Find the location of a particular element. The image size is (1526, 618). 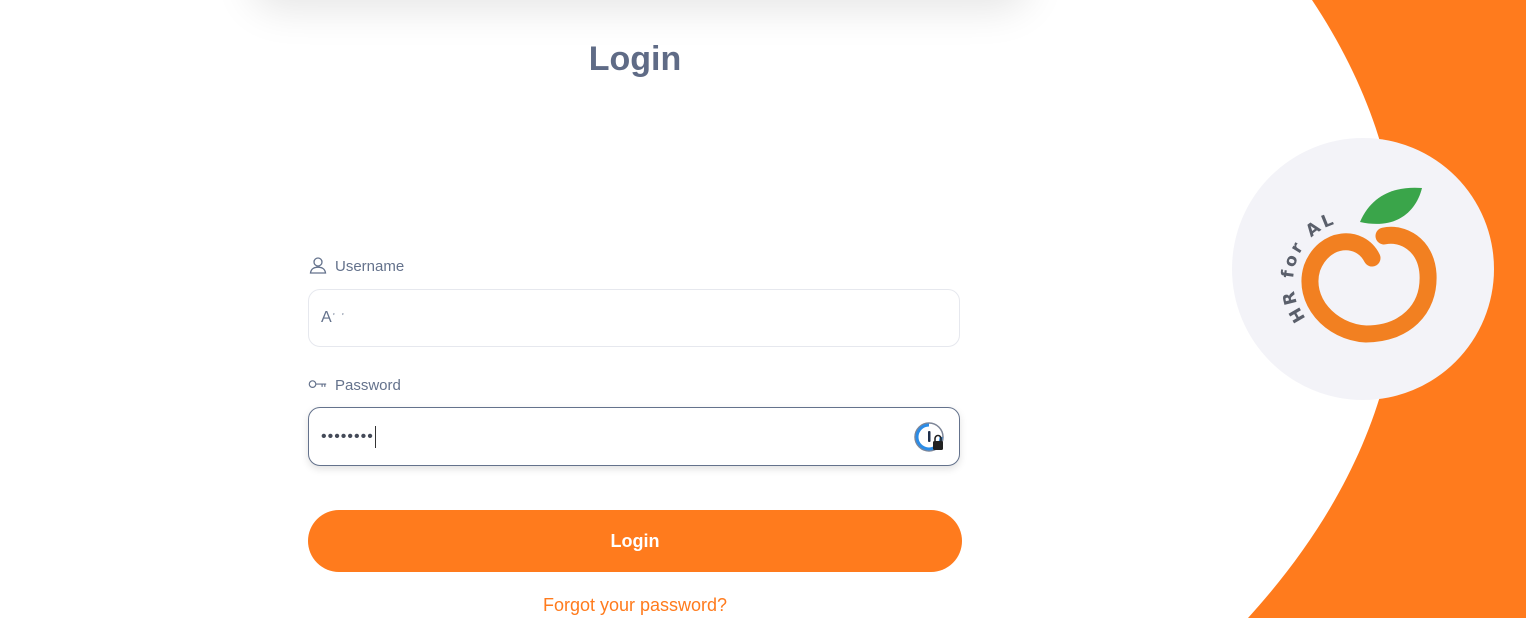

password-label: Password is located at coordinates (354, 385).